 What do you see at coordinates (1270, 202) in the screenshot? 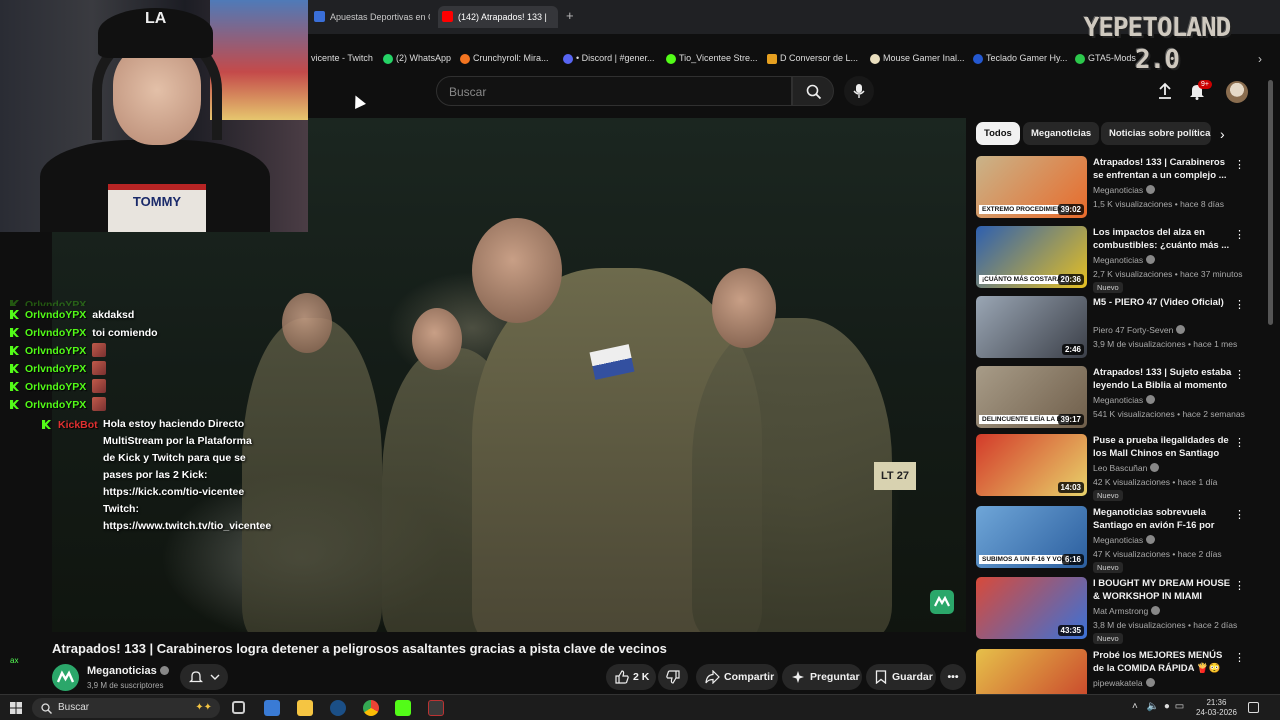
I see `page-scrollbar` at bounding box center [1270, 202].